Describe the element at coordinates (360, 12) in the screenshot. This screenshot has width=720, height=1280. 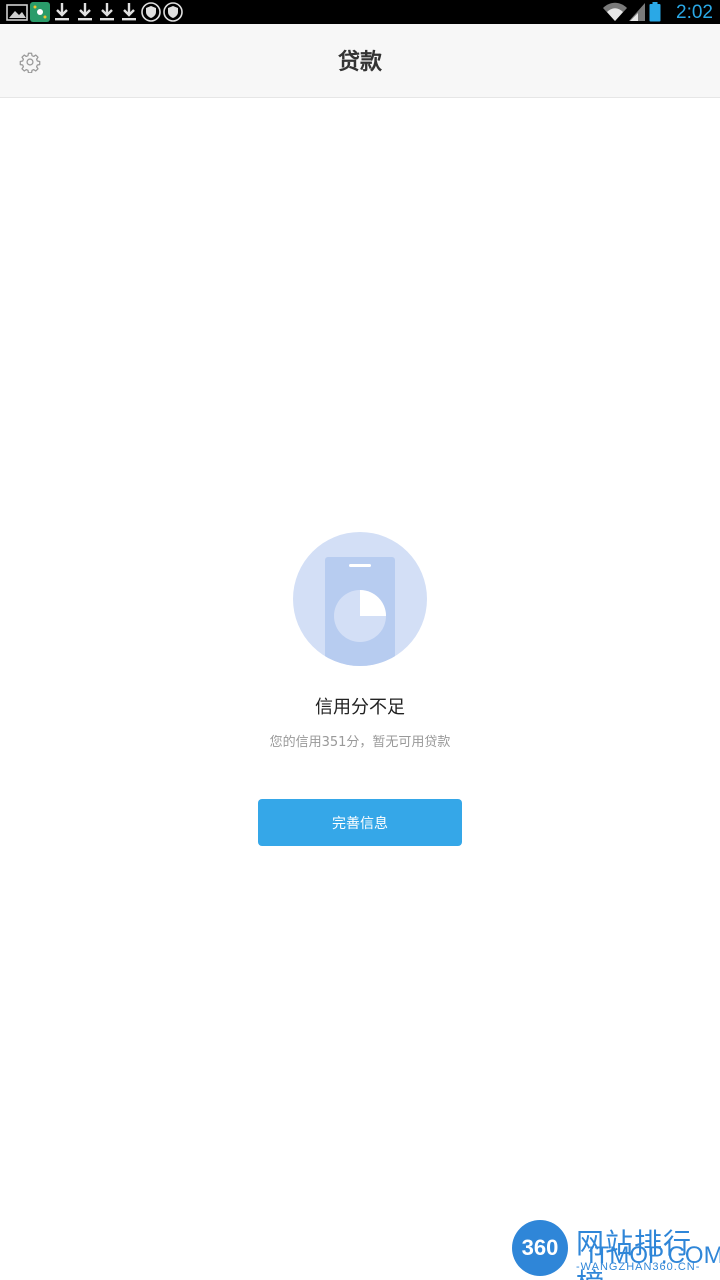
I see `status-bar: 2:02` at that location.